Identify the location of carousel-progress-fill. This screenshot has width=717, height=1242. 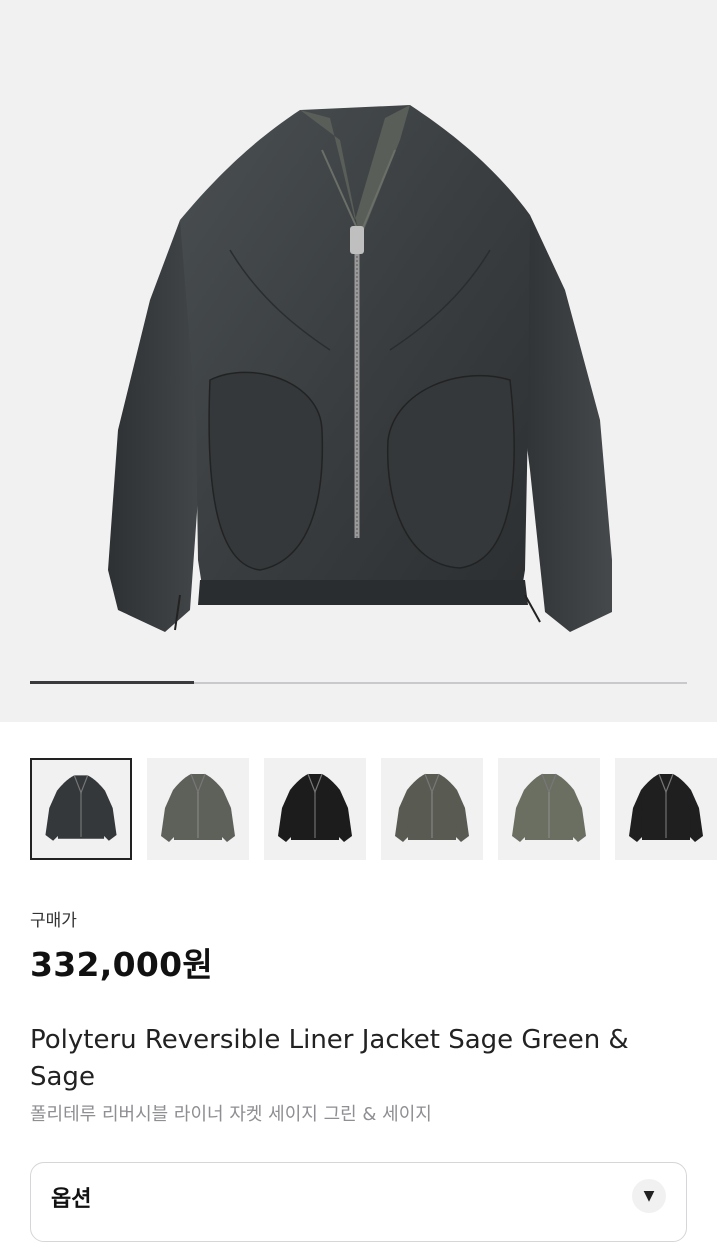
(112, 682).